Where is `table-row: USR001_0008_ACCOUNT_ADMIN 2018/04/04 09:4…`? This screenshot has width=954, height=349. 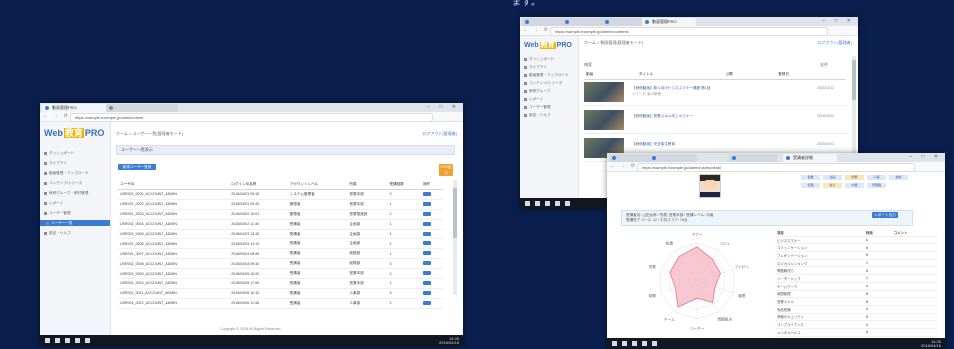
table-row: USR001_0008_ACCOUNT_ADMIN 2018/04/04 09:4… is located at coordinates (280, 264).